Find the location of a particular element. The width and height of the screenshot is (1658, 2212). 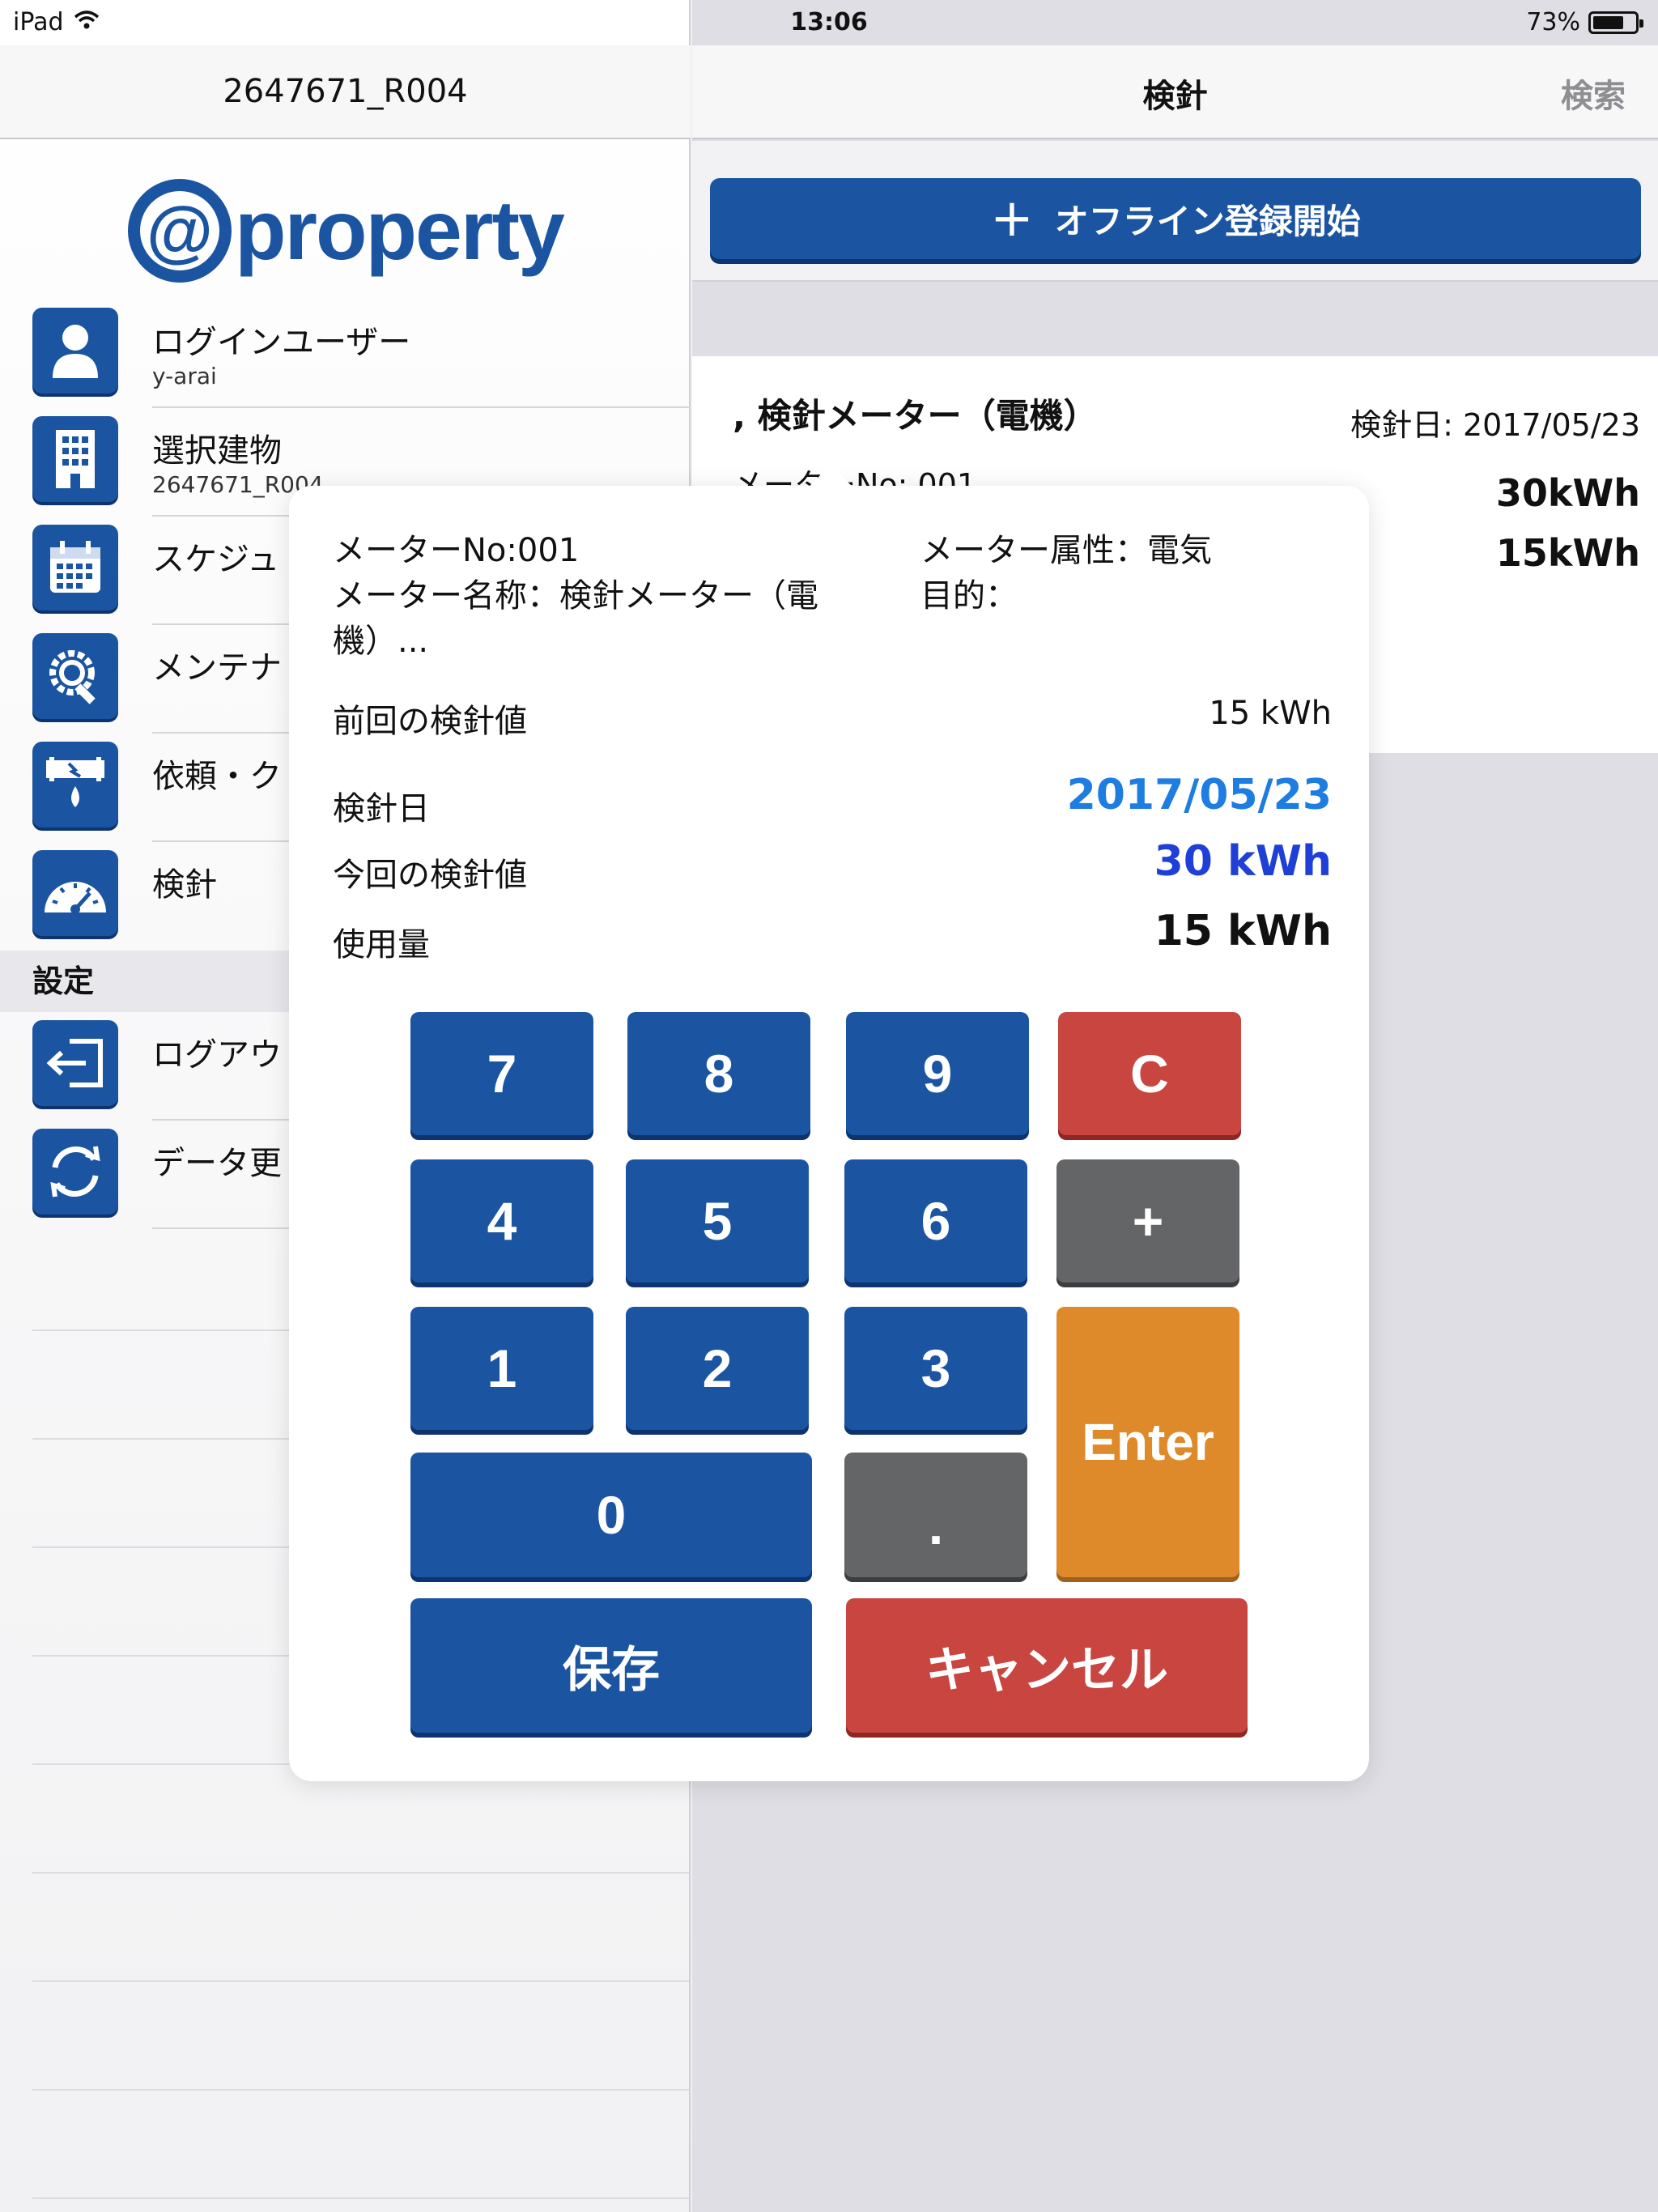

save-button: 保存 is located at coordinates (611, 1665).